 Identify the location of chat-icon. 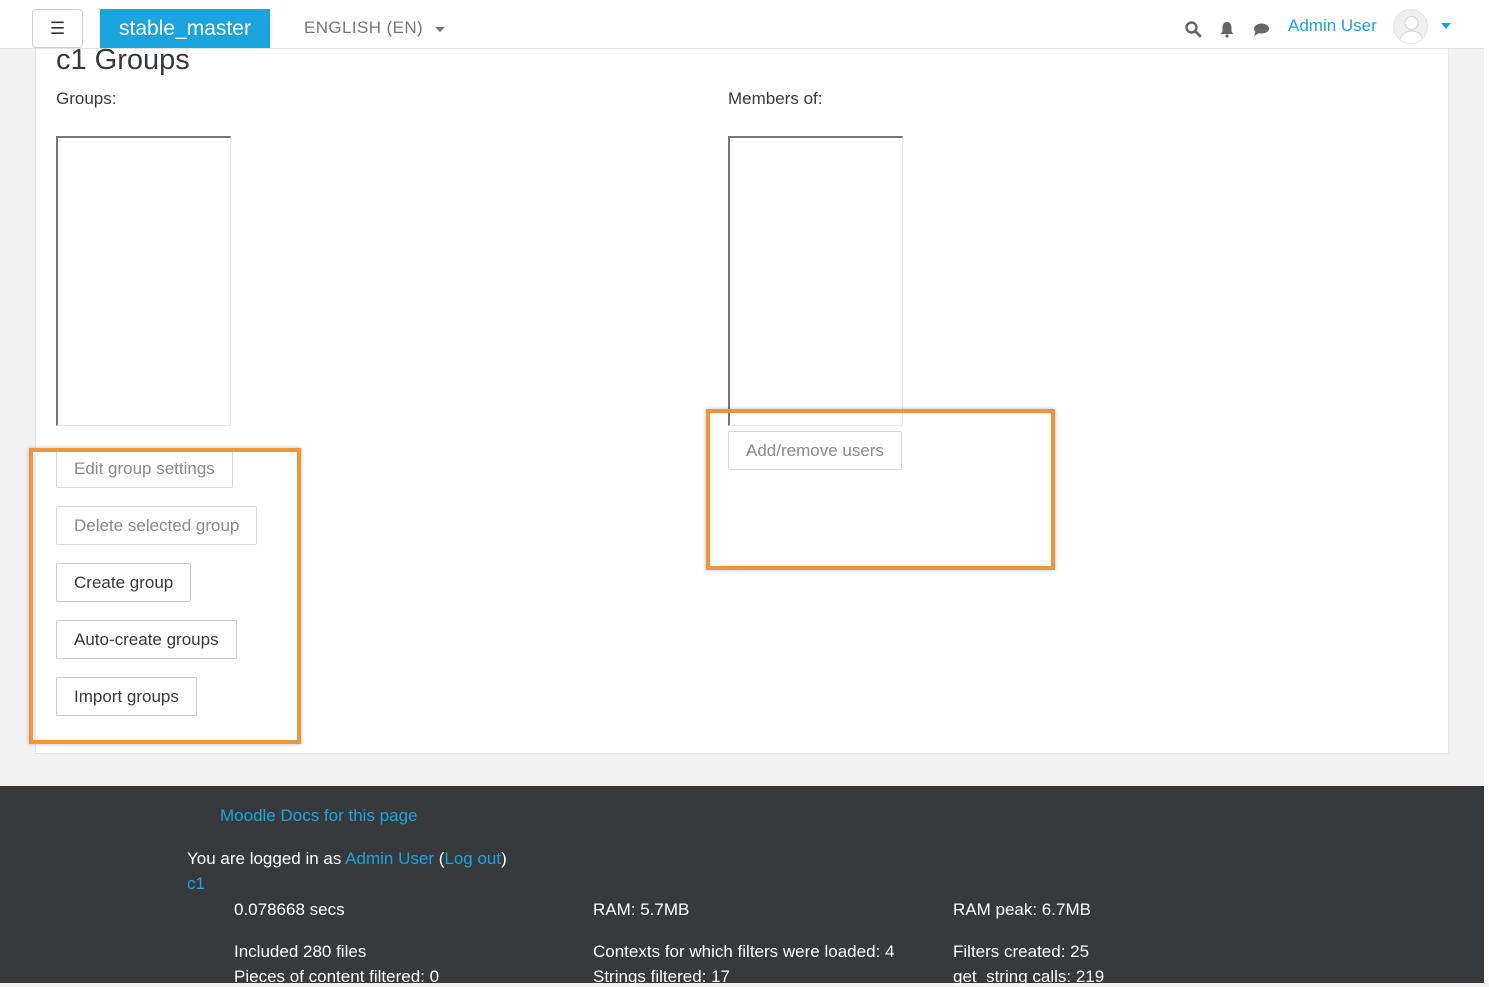
(1261, 29).